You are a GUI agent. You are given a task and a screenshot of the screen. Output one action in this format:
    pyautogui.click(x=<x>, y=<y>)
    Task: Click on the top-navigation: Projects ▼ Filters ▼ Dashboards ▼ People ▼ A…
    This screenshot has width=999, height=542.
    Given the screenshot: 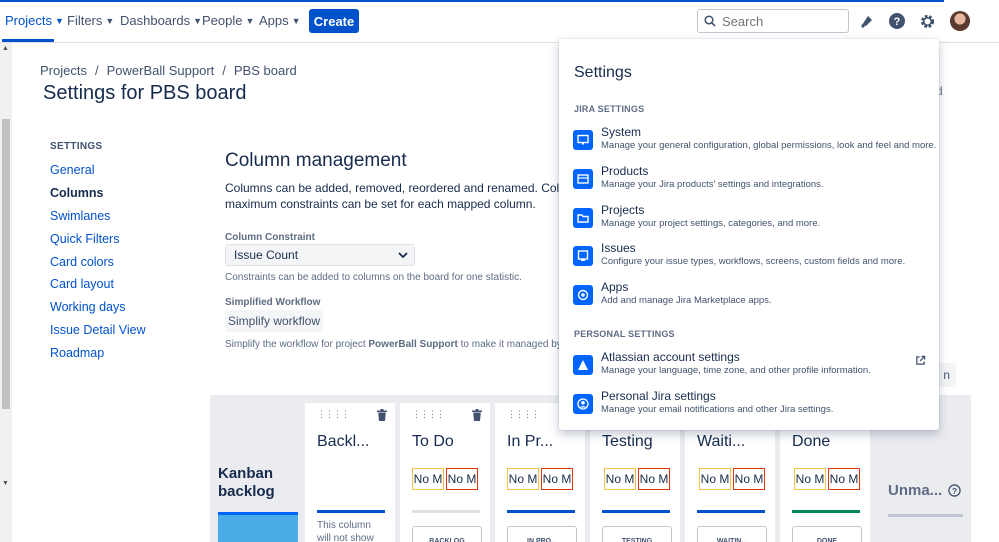 What is the action you would take?
    pyautogui.click(x=499, y=21)
    